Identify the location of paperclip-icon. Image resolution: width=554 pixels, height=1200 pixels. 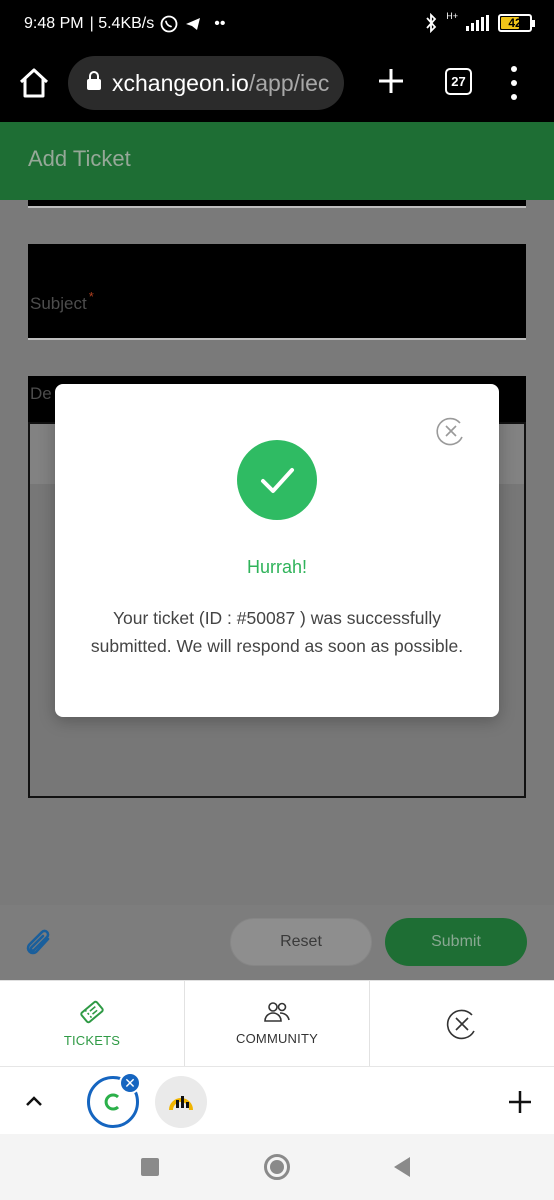
(40, 943).